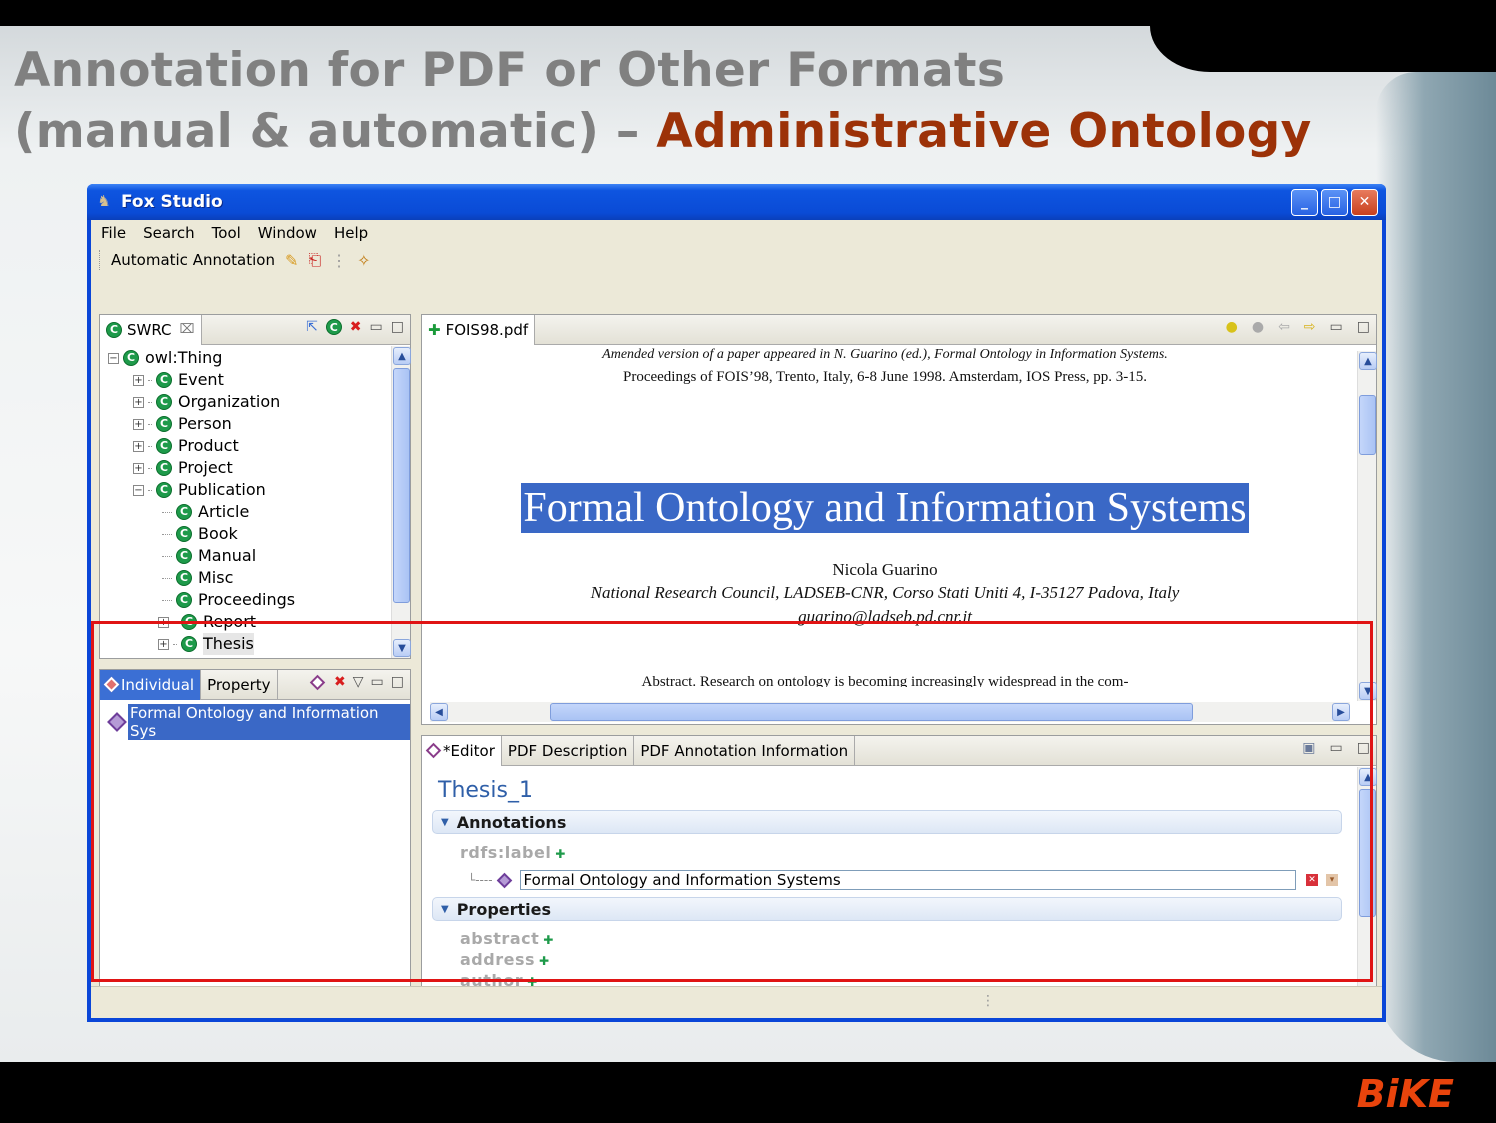 The image size is (1496, 1123). Describe the element at coordinates (100, 260) in the screenshot. I see `toolbar-grip` at that location.